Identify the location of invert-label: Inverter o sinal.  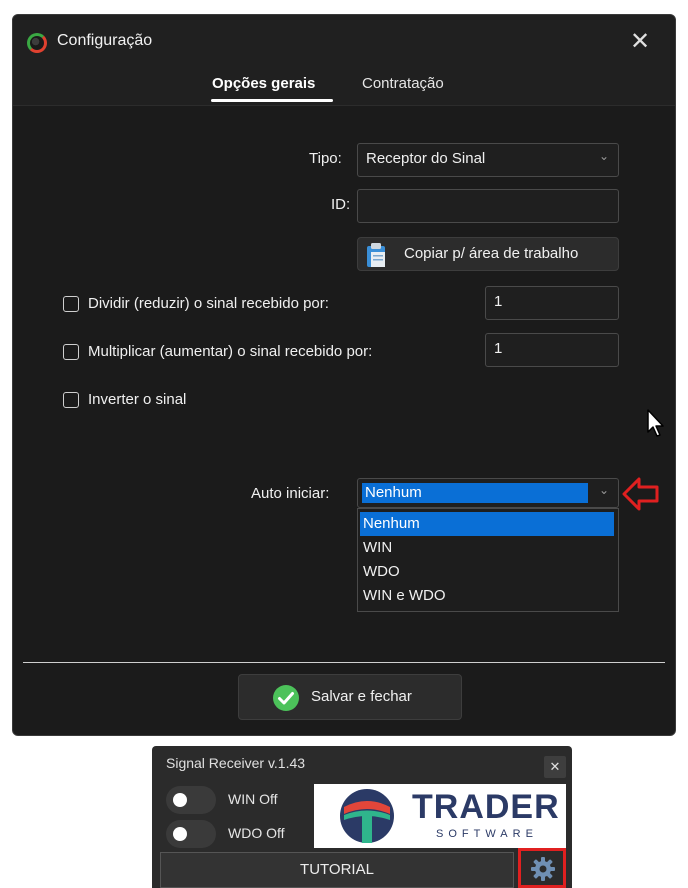
(137, 399).